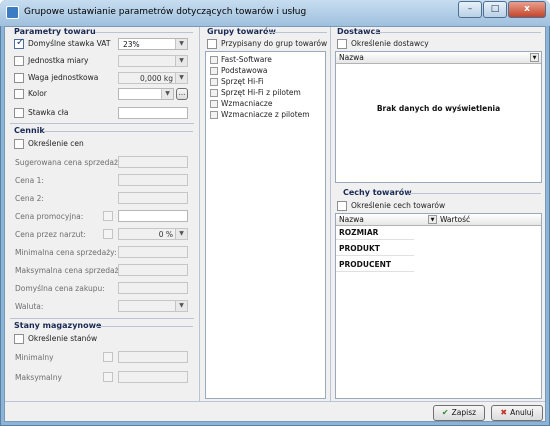  What do you see at coordinates (118, 131) in the screenshot?
I see `cennik-divider` at bounding box center [118, 131].